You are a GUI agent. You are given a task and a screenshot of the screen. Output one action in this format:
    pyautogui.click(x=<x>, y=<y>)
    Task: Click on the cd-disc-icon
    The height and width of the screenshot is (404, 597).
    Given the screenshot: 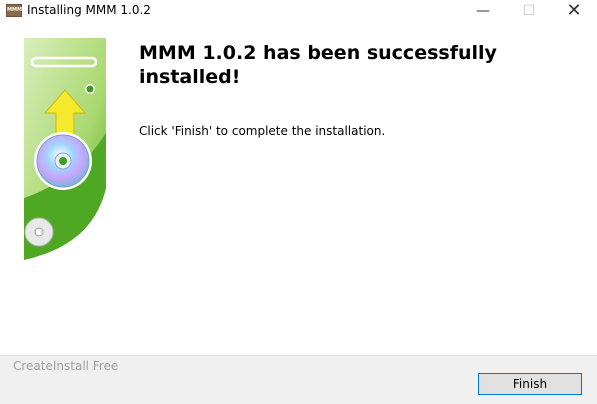 What is the action you would take?
    pyautogui.click(x=63, y=161)
    